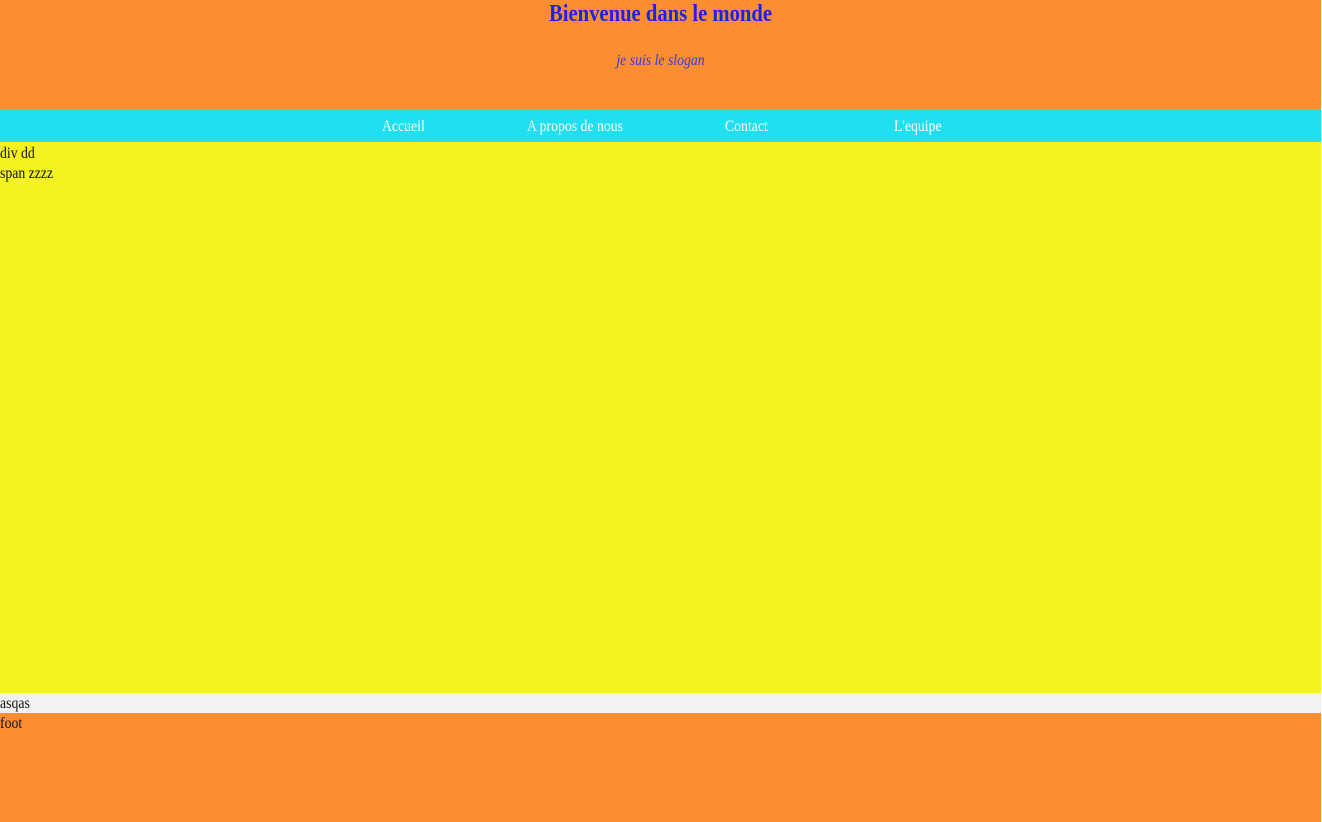 The width and height of the screenshot is (1322, 822). What do you see at coordinates (403, 127) in the screenshot?
I see `nav-link-accueil: Accueil` at bounding box center [403, 127].